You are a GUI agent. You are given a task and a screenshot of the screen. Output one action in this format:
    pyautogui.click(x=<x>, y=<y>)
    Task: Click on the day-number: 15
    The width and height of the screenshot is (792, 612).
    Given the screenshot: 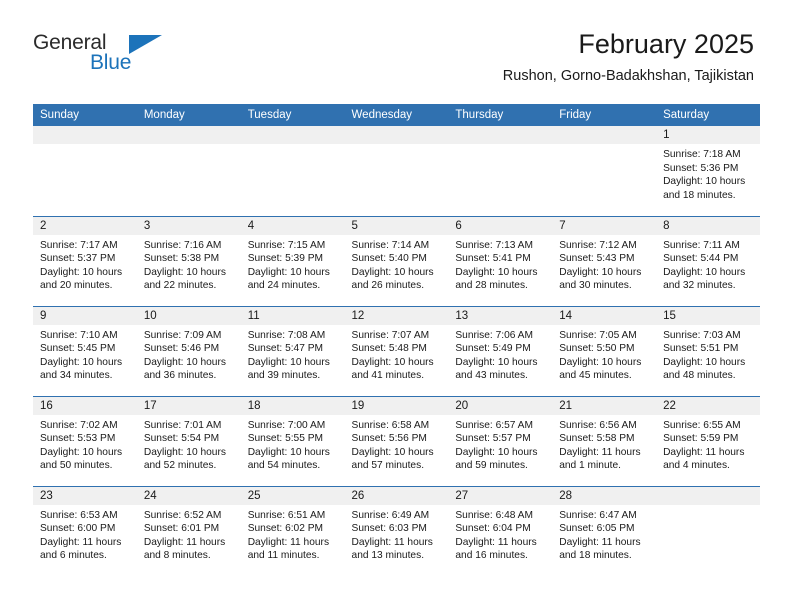 What is the action you would take?
    pyautogui.click(x=708, y=315)
    